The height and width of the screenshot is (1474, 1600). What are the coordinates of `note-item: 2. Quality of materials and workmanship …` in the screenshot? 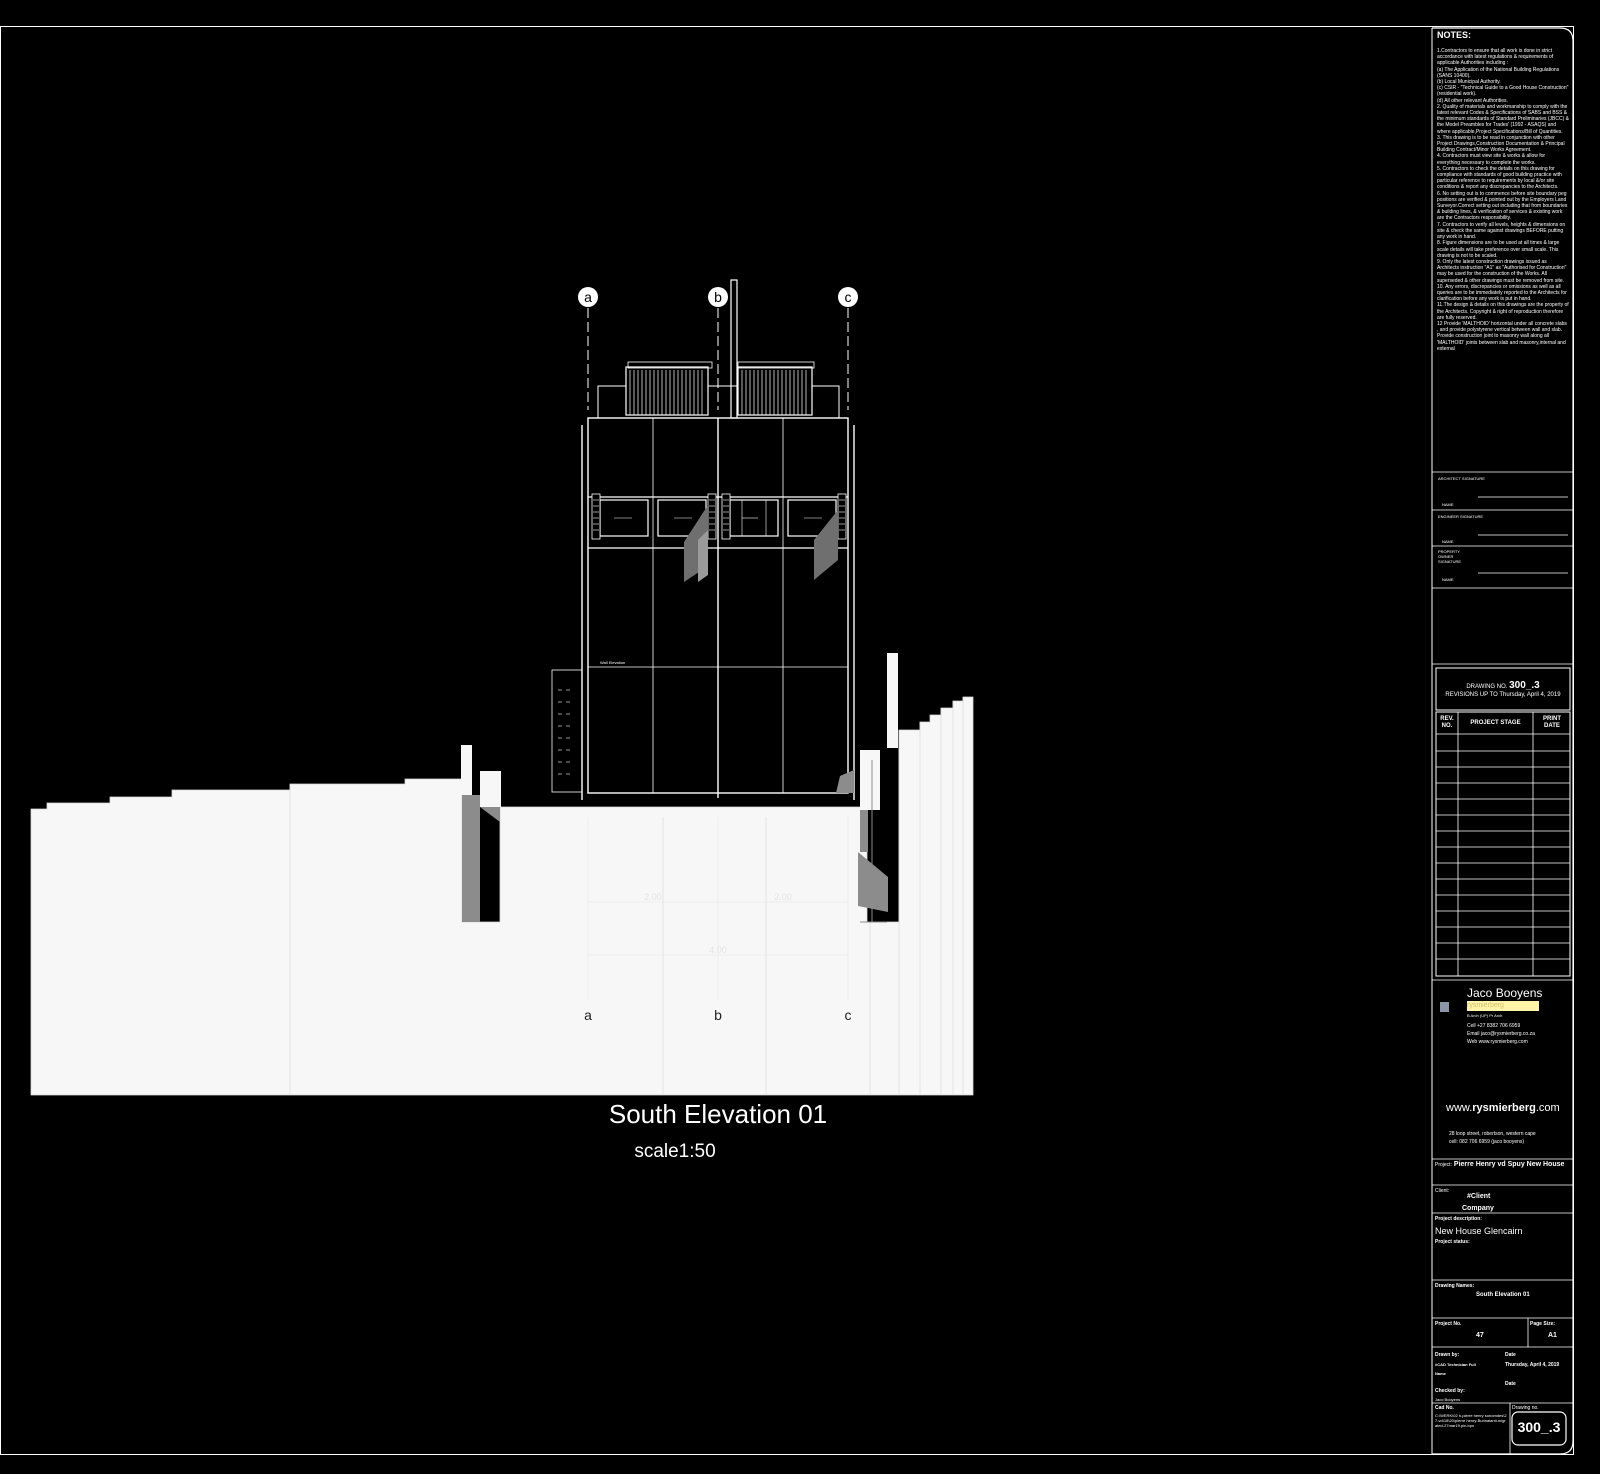 It's located at (1503, 119).